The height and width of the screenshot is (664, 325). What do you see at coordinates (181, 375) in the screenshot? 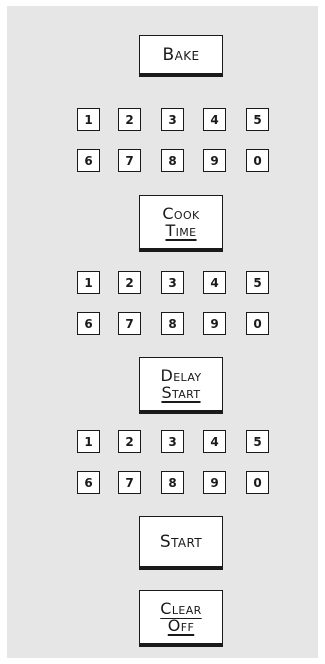
I see `delay-start-label-line-1: Delay` at bounding box center [181, 375].